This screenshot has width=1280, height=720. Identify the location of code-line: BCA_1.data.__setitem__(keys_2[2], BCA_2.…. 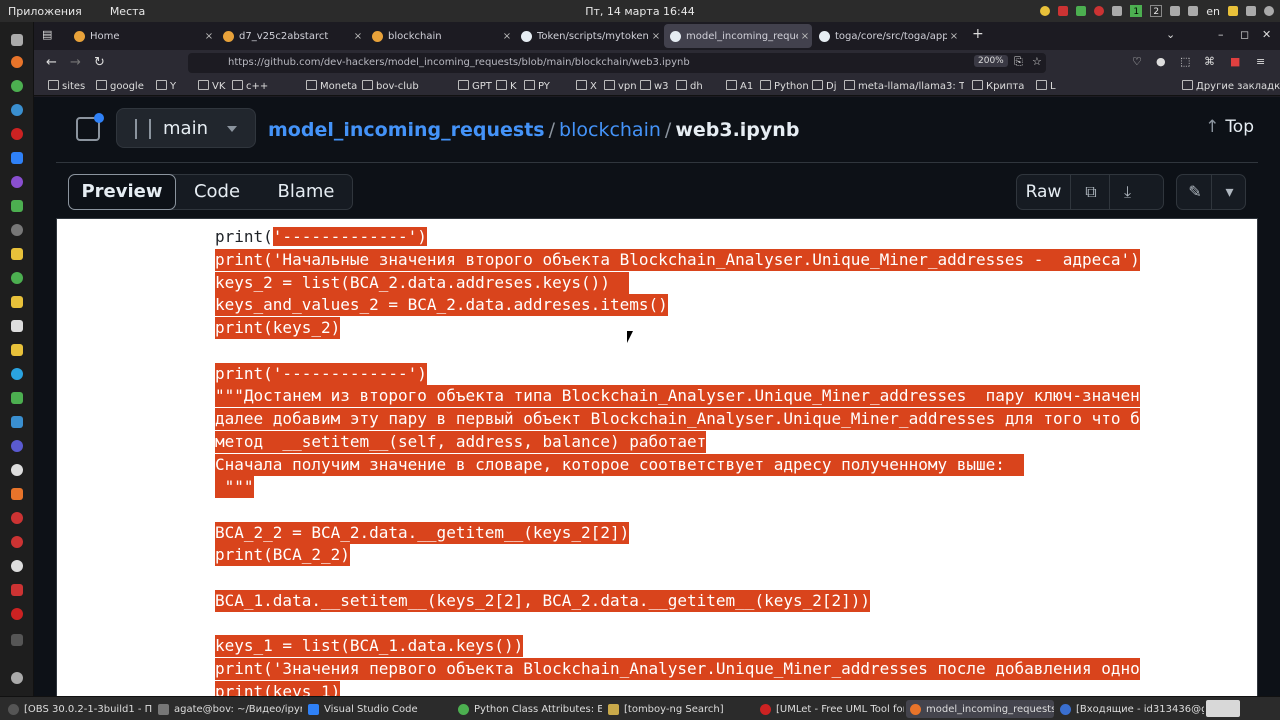
(543, 601).